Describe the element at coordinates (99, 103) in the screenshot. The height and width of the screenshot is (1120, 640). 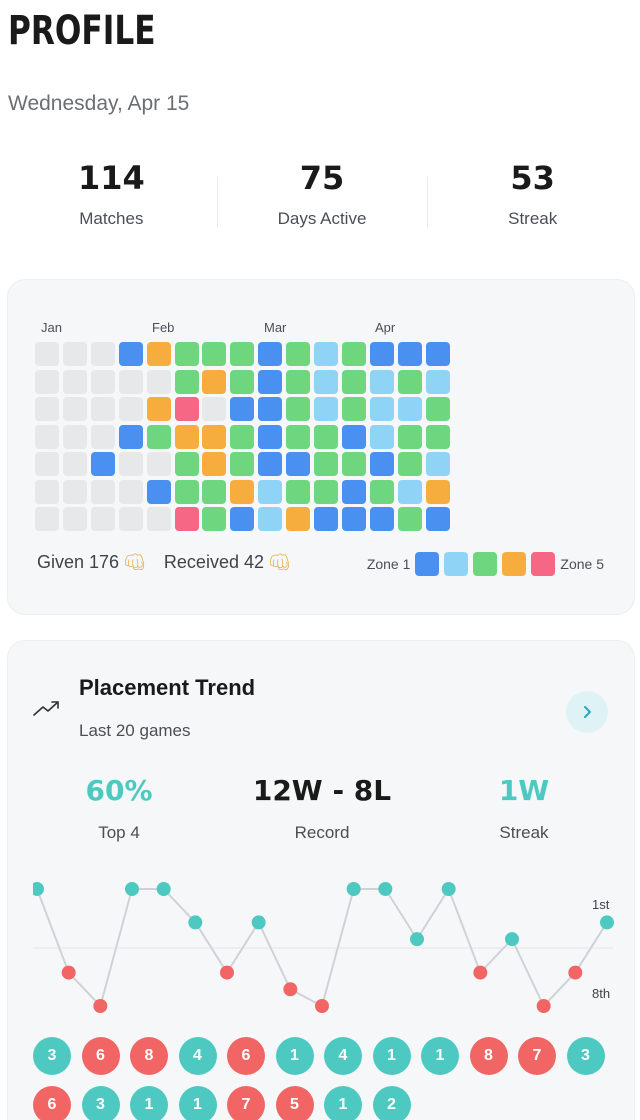
I see `page-date: Wednesday, Apr 15` at that location.